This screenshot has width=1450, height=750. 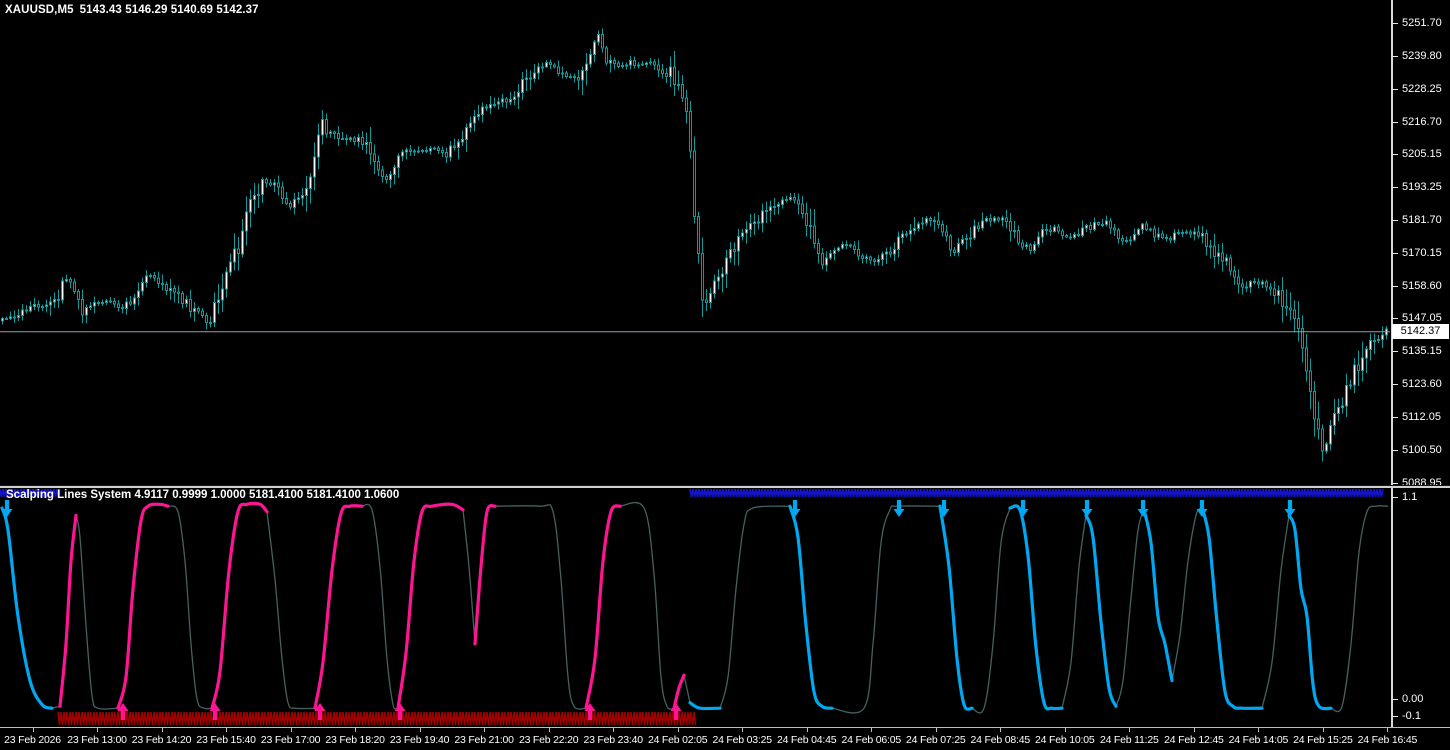 What do you see at coordinates (169, 10) in the screenshot?
I see `ohlc-values-label: 5143.43 5146.29 5140.69 5142.37` at bounding box center [169, 10].